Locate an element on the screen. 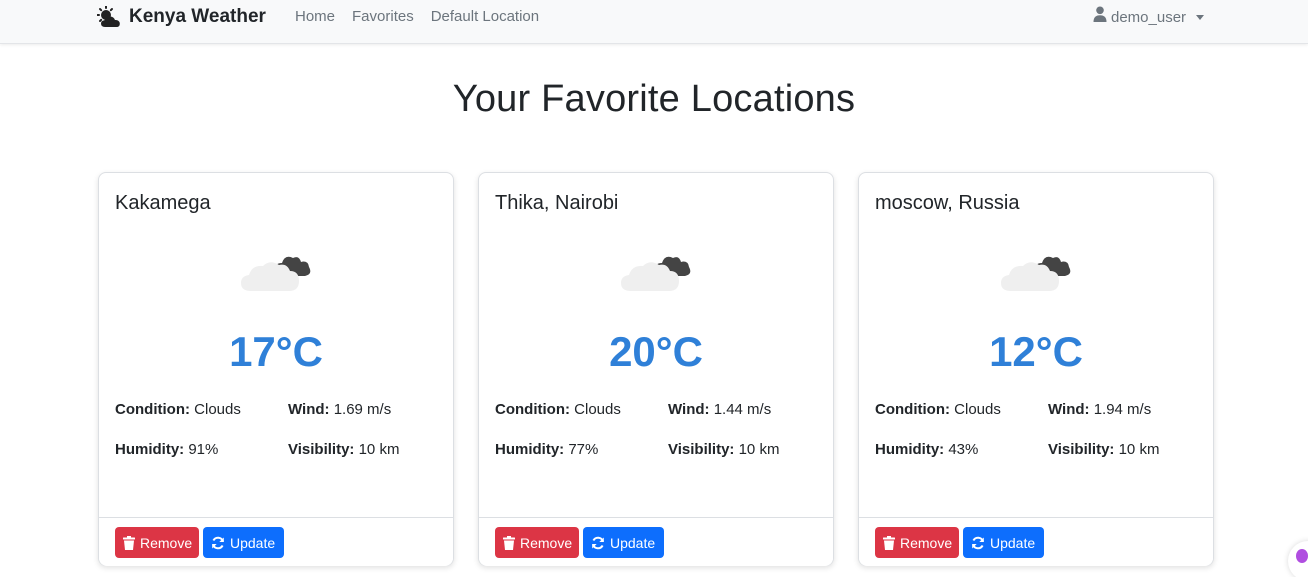  user-menu: demo_user is located at coordinates (1149, 17).